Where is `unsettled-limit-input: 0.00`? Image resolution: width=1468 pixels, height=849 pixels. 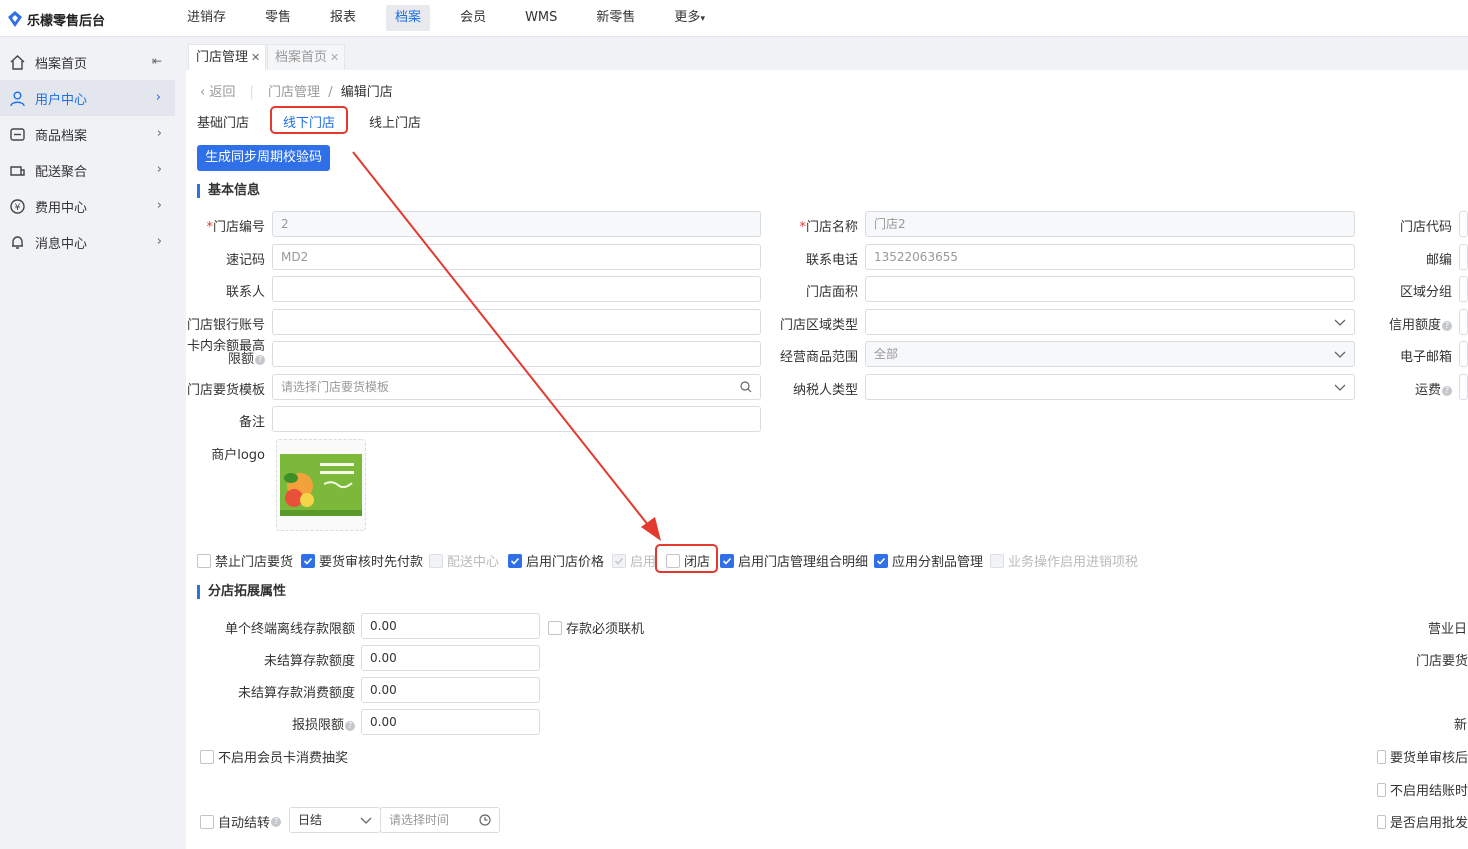
unsettled-limit-input: 0.00 is located at coordinates (450, 658).